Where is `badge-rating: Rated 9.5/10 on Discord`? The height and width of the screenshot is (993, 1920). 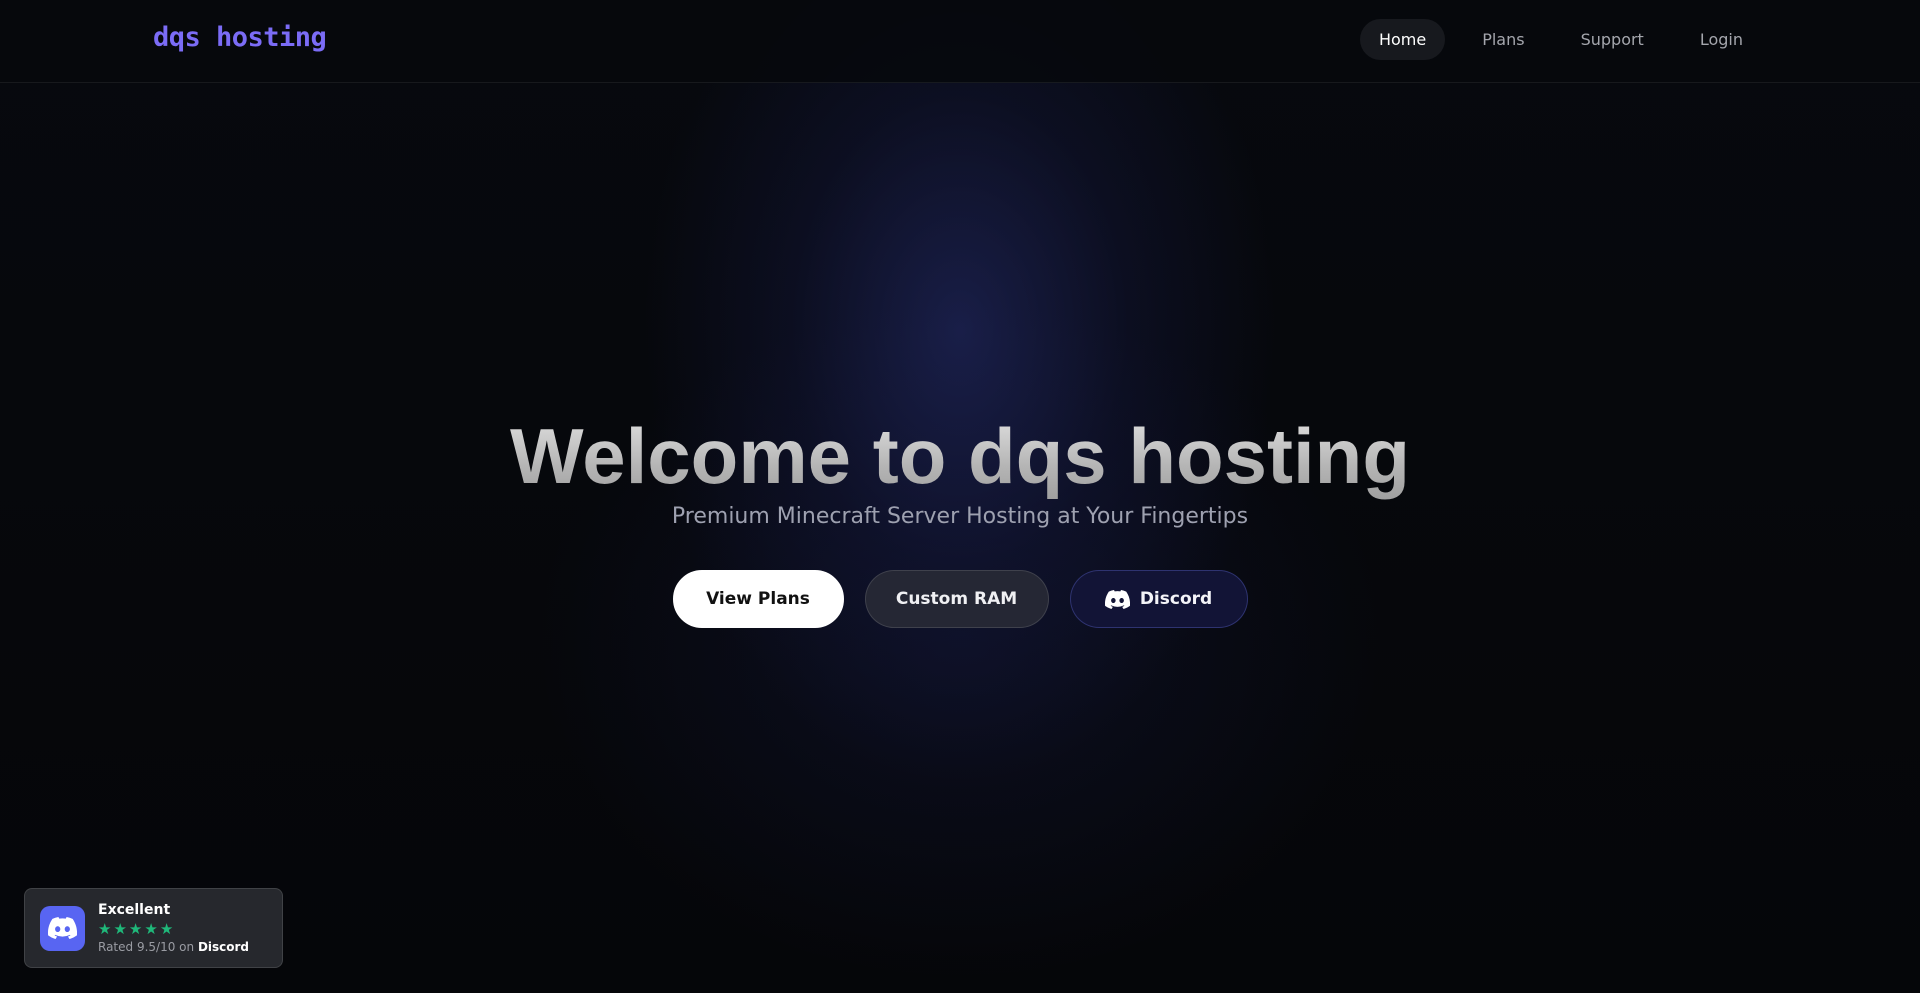 badge-rating: Rated 9.5/10 on Discord is located at coordinates (173, 947).